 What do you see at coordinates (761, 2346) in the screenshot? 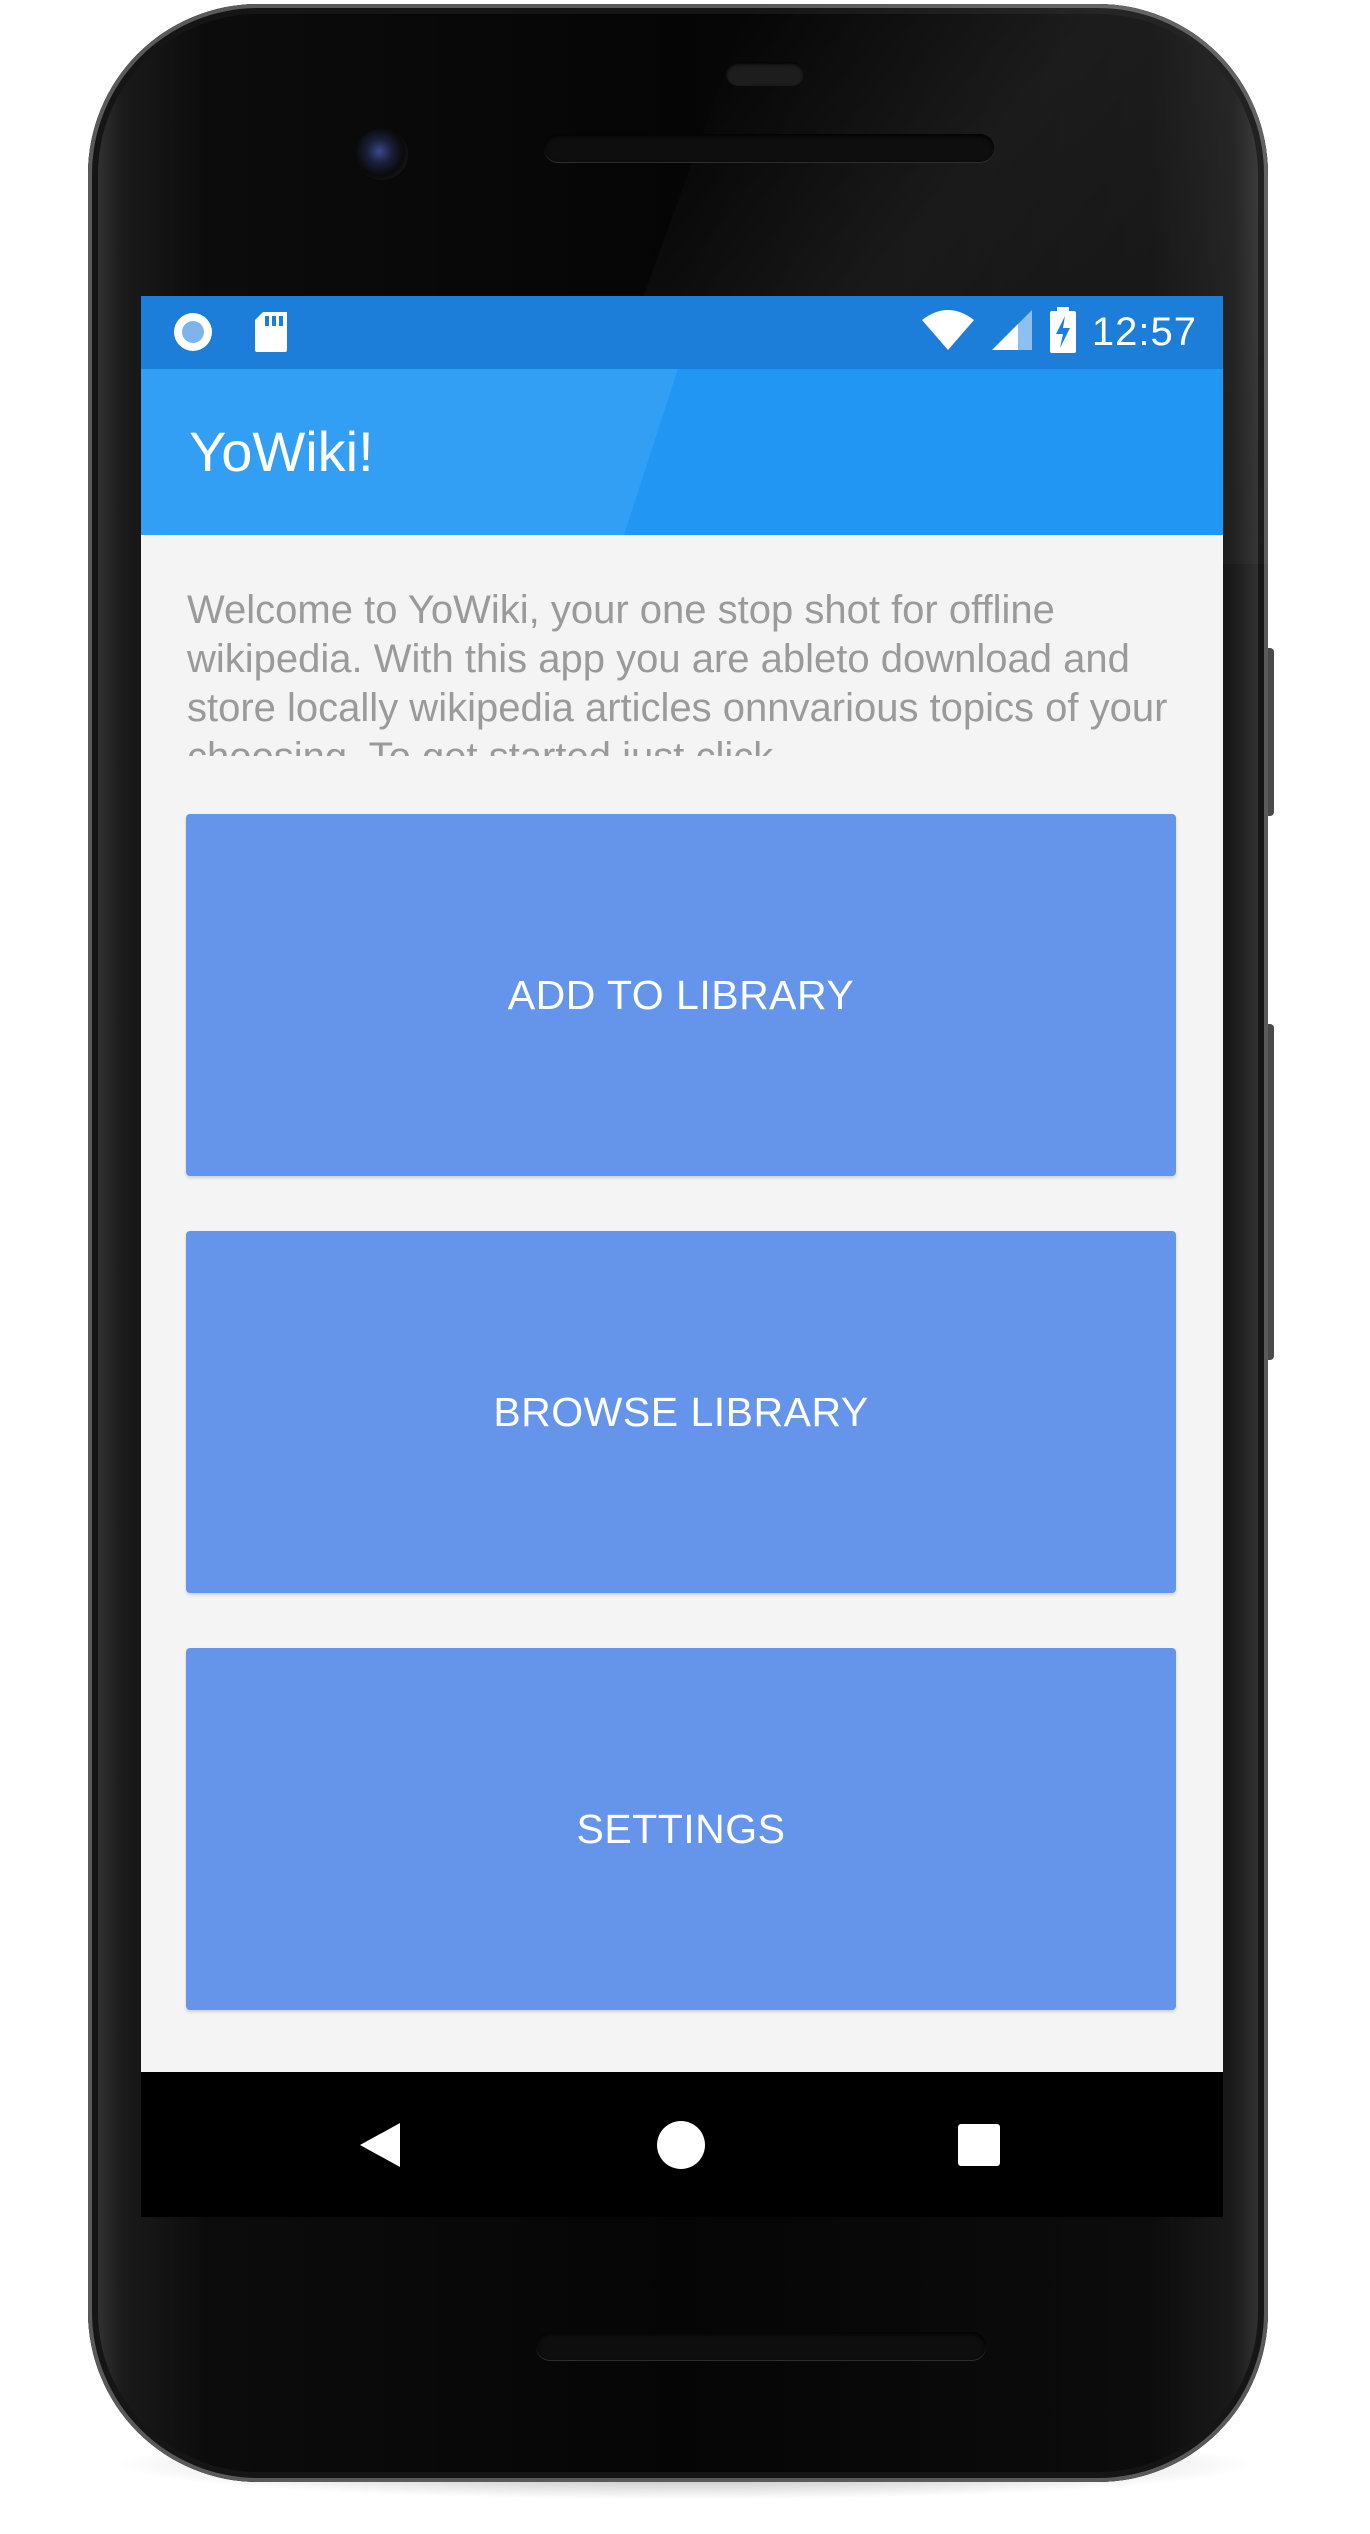
I see `bottom-speaker` at bounding box center [761, 2346].